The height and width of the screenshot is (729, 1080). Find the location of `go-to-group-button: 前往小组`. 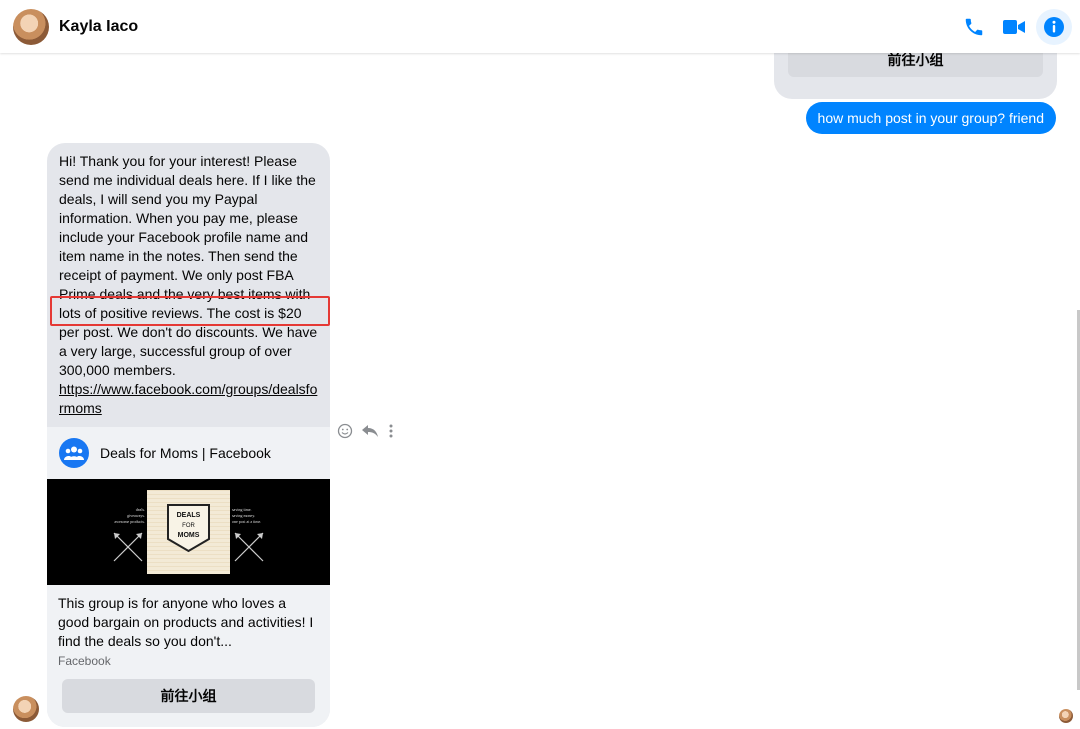

go-to-group-button: 前往小组 is located at coordinates (188, 696).